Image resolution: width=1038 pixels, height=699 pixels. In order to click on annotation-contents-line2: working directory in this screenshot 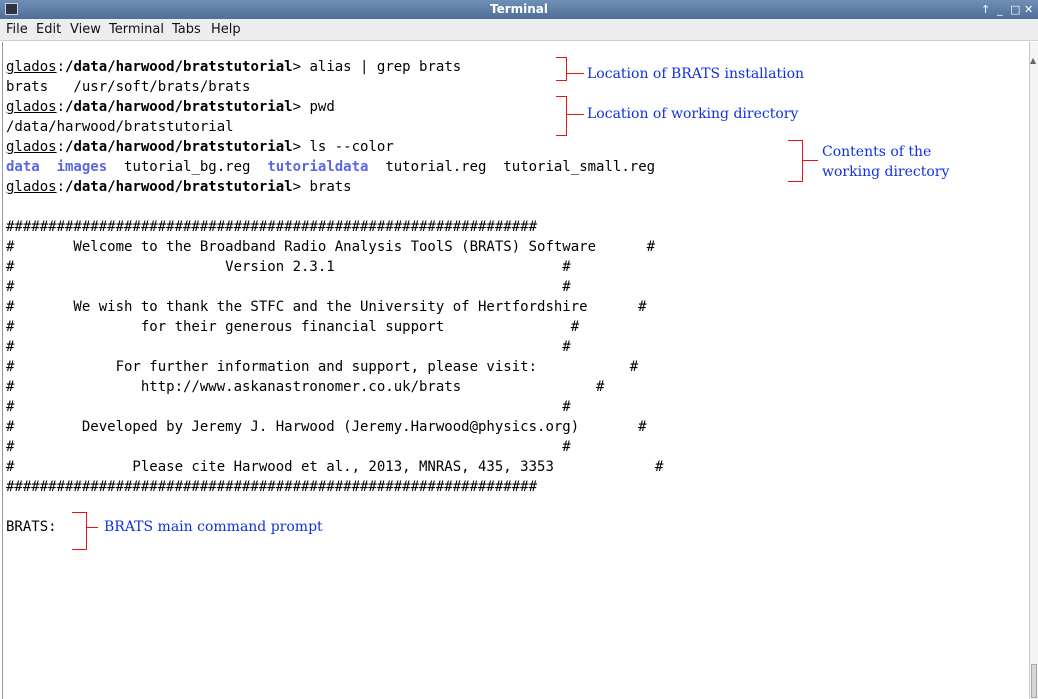, I will do `click(886, 172)`.